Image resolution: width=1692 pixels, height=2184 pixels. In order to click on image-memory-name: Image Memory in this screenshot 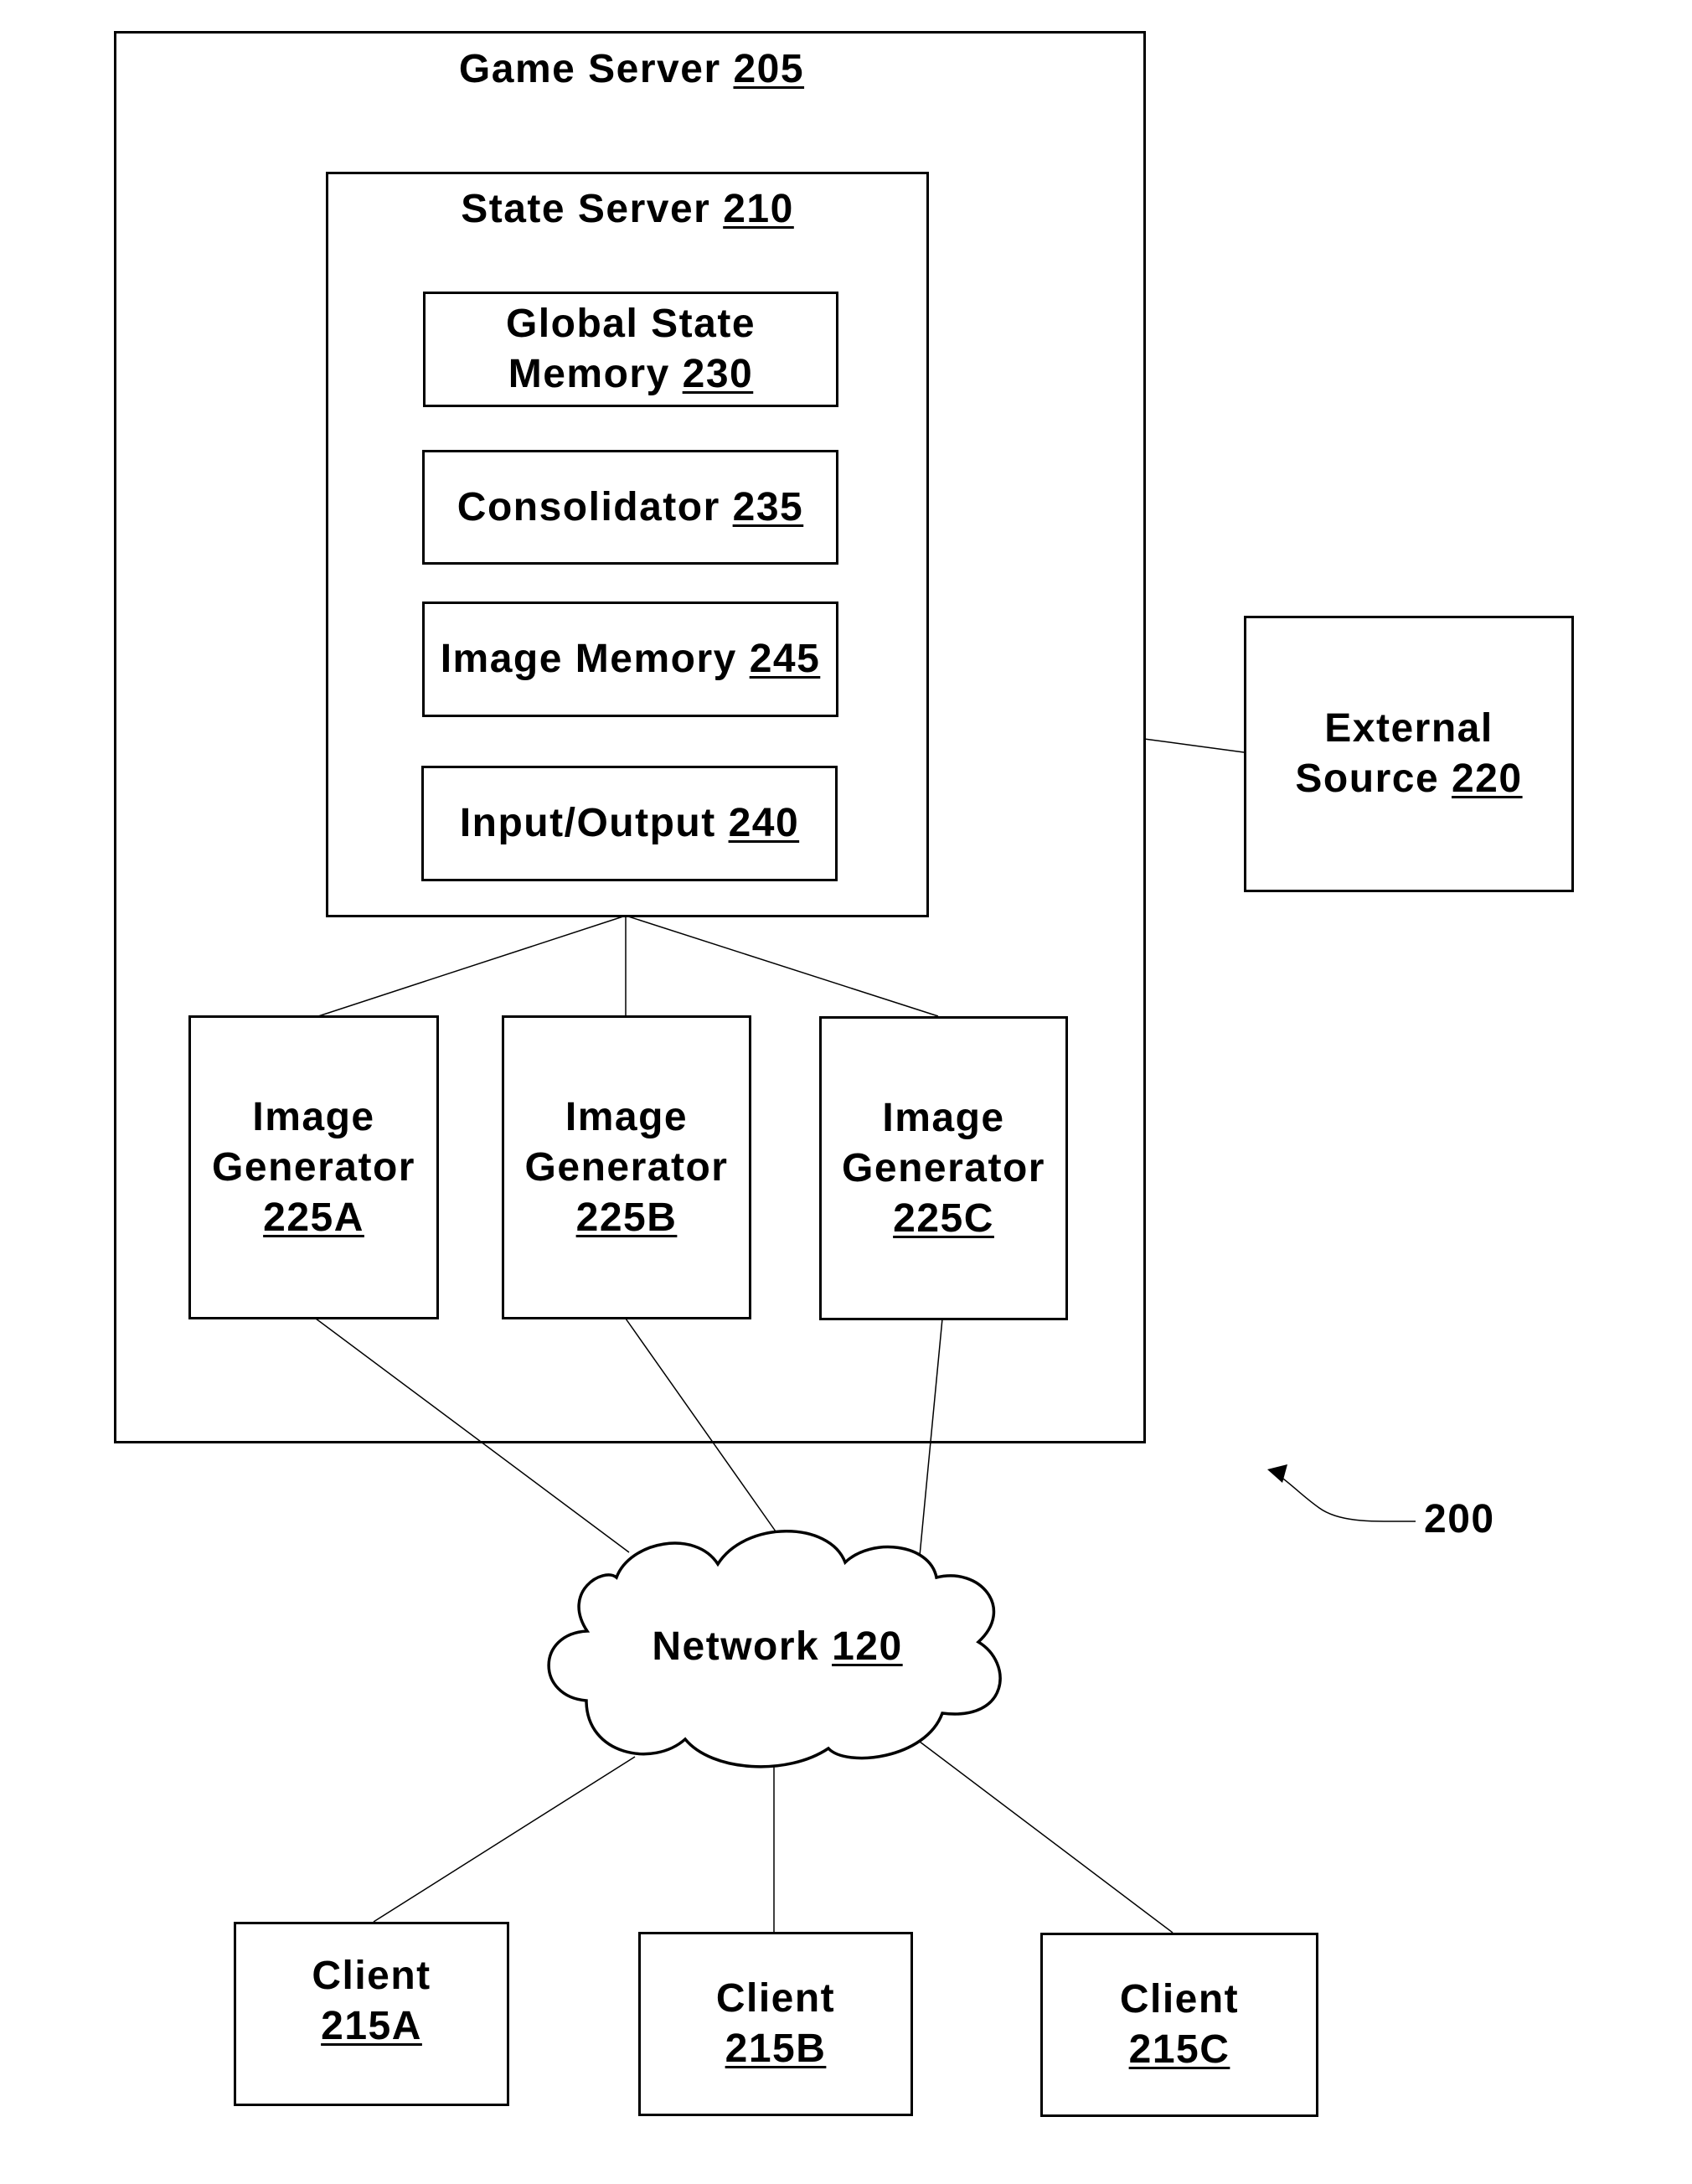, I will do `click(588, 659)`.